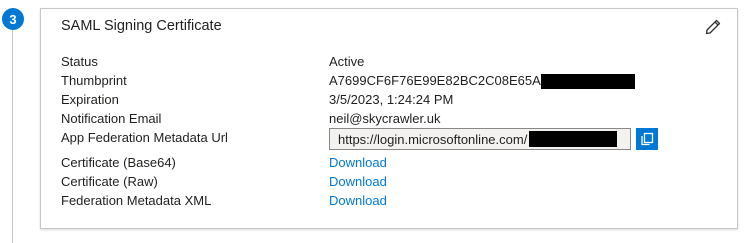 The image size is (747, 243). Describe the element at coordinates (399, 162) in the screenshot. I see `cert-base64-row: Certificate (Base64) Download` at that location.